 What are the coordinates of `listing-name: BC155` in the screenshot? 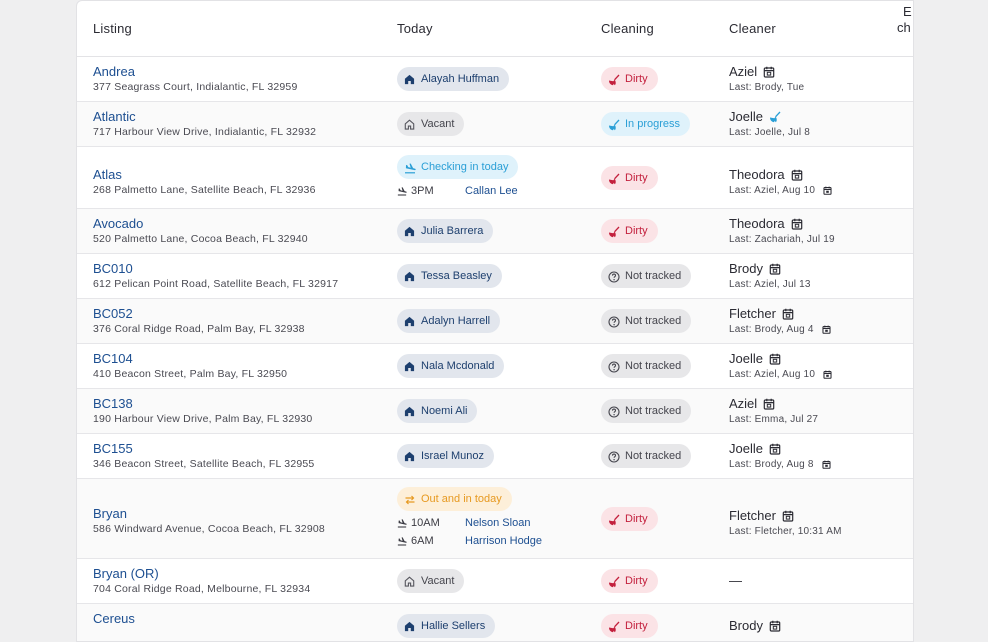 It's located at (113, 448).